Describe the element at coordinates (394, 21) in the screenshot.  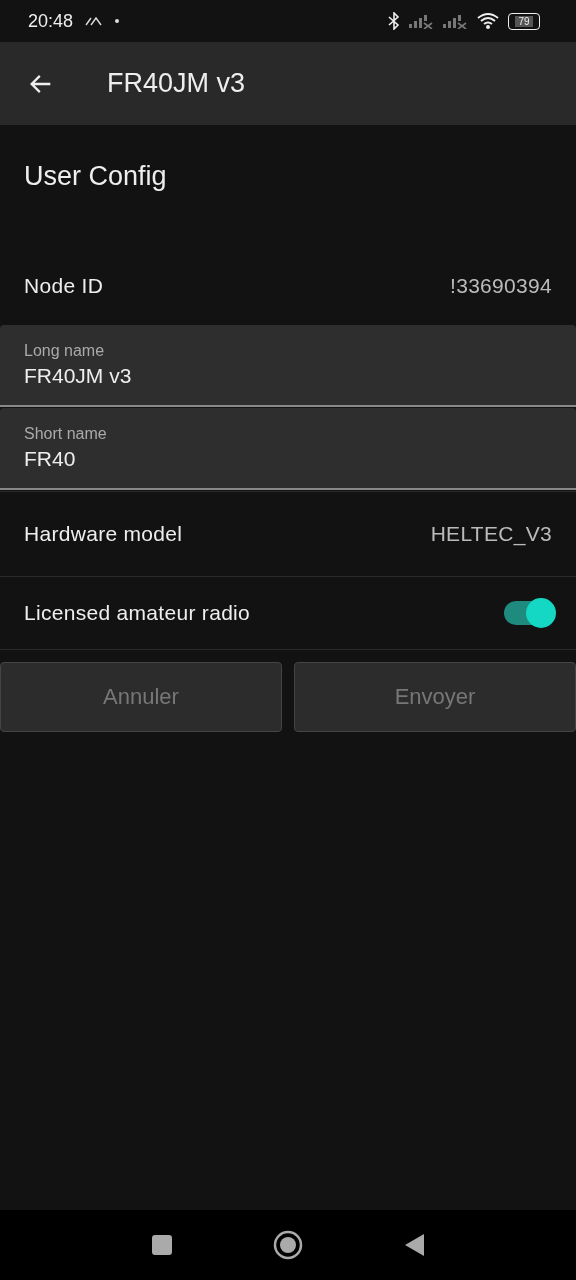
I see `bluetooth-icon` at that location.